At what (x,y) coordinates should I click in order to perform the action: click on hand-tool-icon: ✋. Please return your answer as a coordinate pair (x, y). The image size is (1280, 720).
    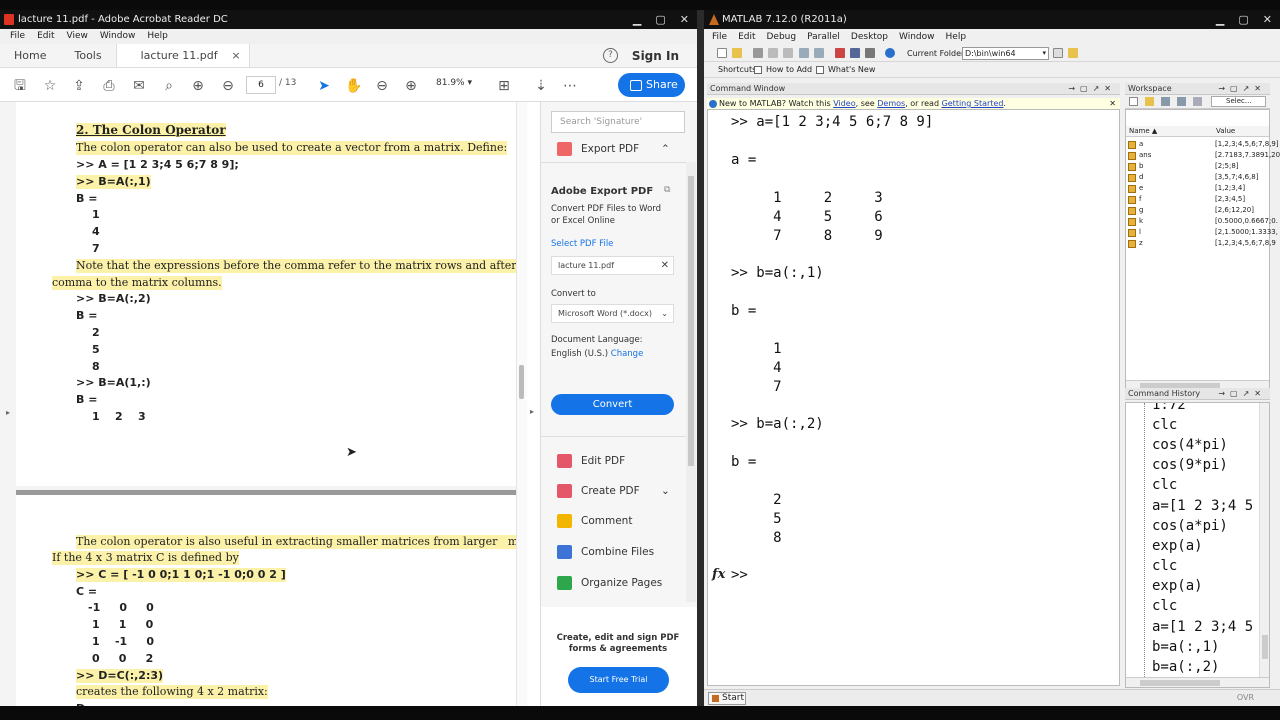
    Looking at the image, I should click on (353, 86).